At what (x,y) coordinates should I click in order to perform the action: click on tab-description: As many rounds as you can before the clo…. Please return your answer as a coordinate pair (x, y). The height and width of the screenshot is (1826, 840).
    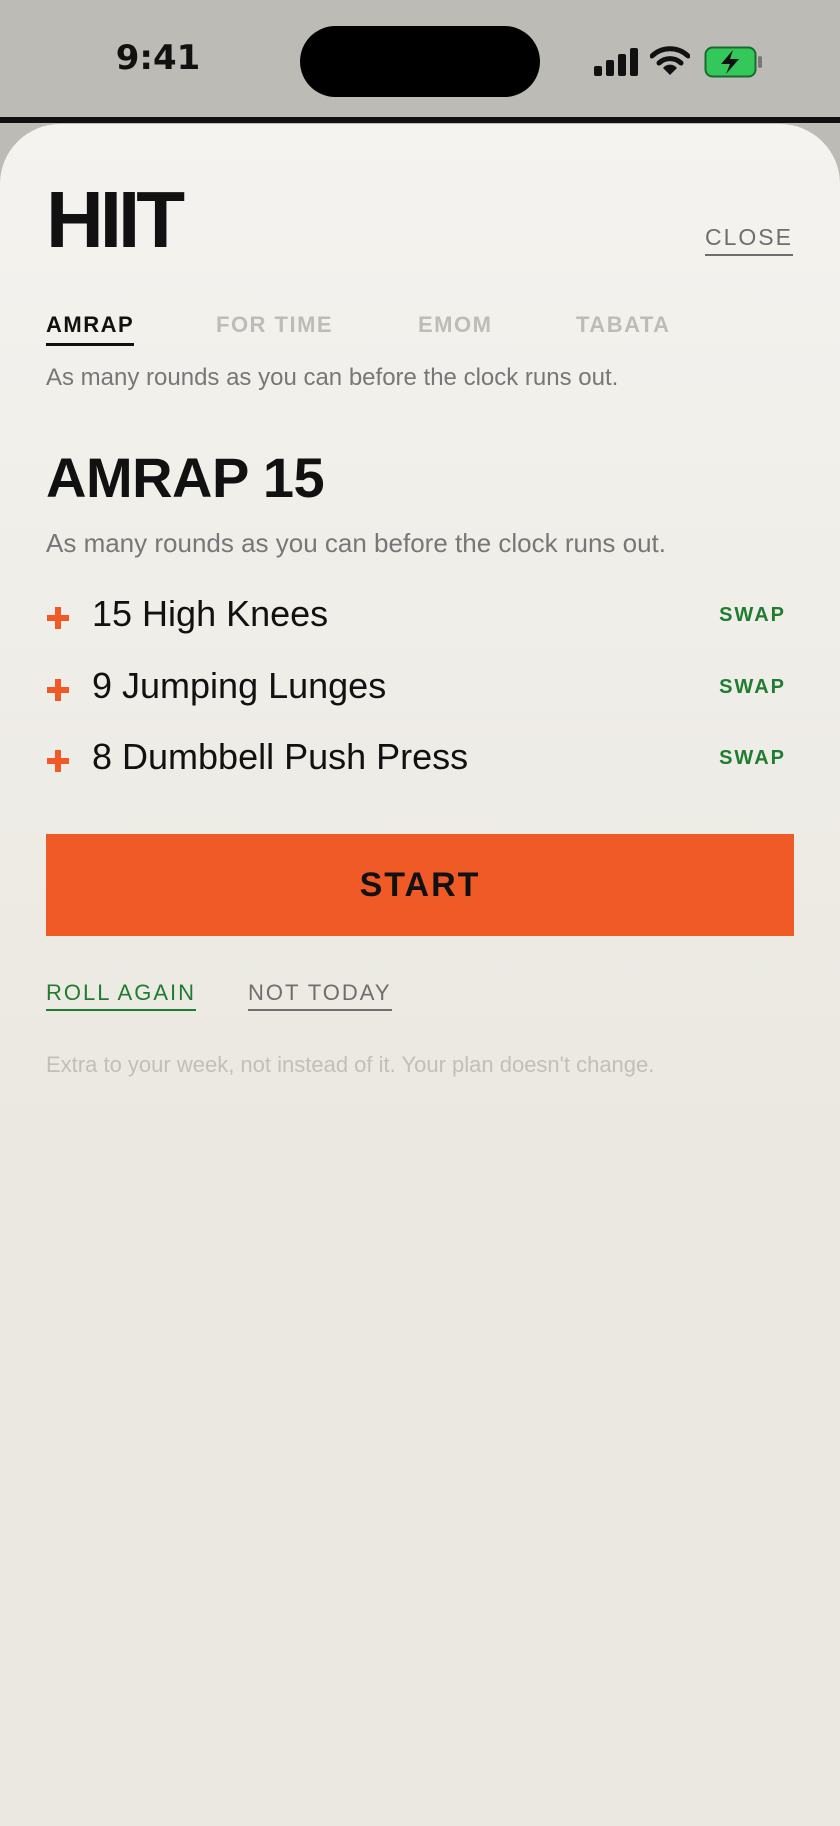
    Looking at the image, I should click on (332, 377).